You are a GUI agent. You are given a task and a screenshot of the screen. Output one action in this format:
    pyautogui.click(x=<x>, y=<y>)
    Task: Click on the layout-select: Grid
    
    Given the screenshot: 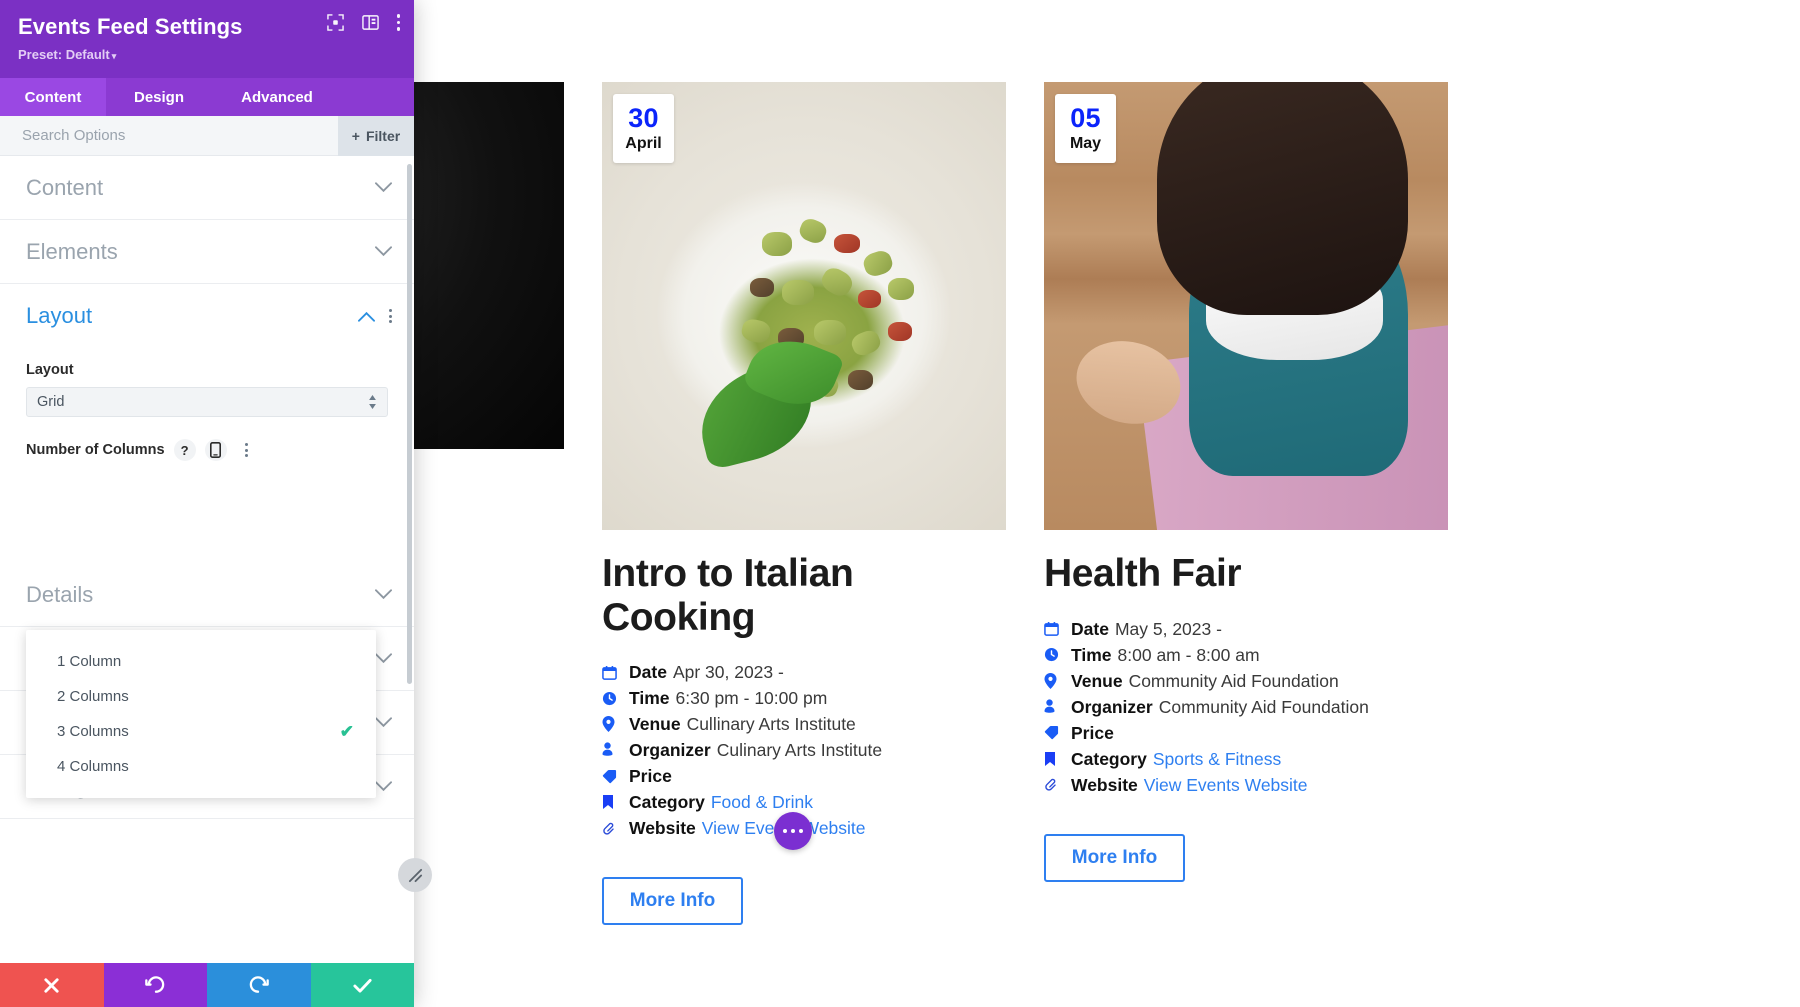 What is the action you would take?
    pyautogui.click(x=207, y=402)
    